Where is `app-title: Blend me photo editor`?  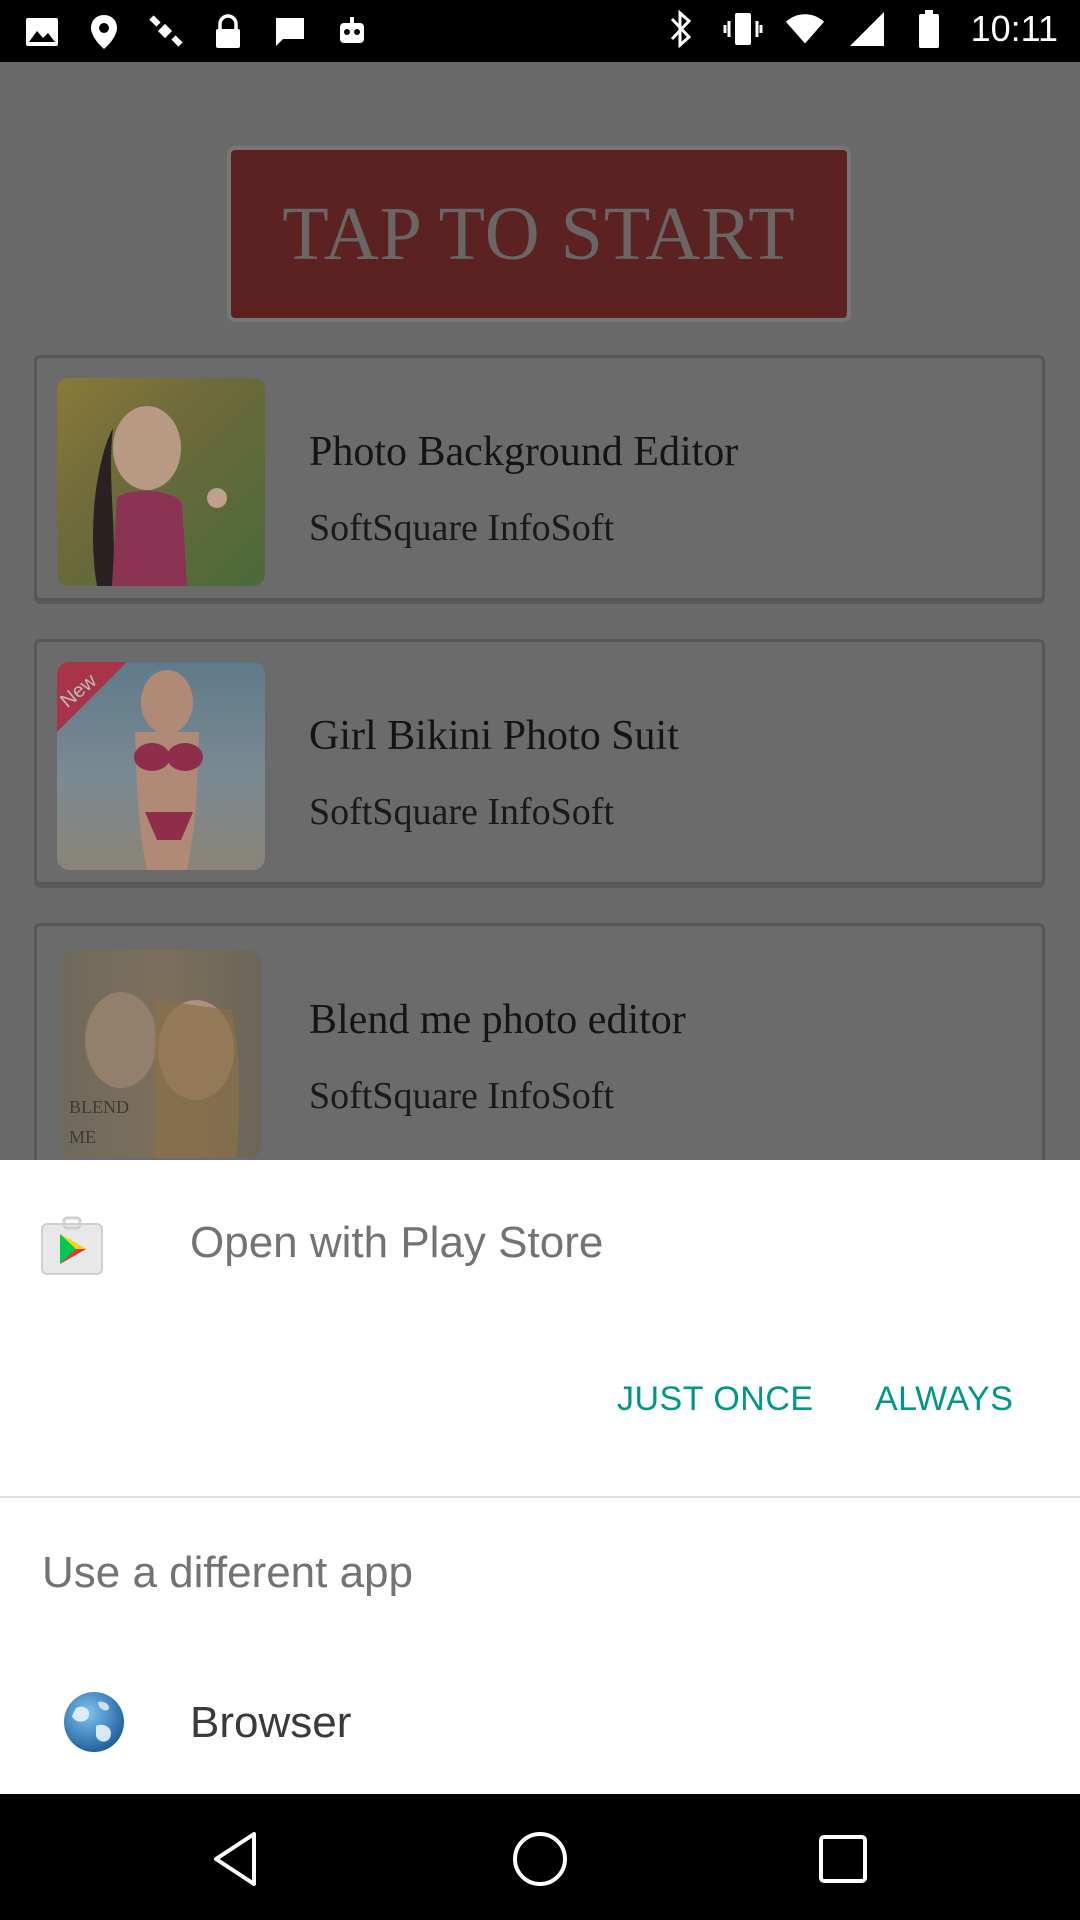 app-title: Blend me photo editor is located at coordinates (497, 1020).